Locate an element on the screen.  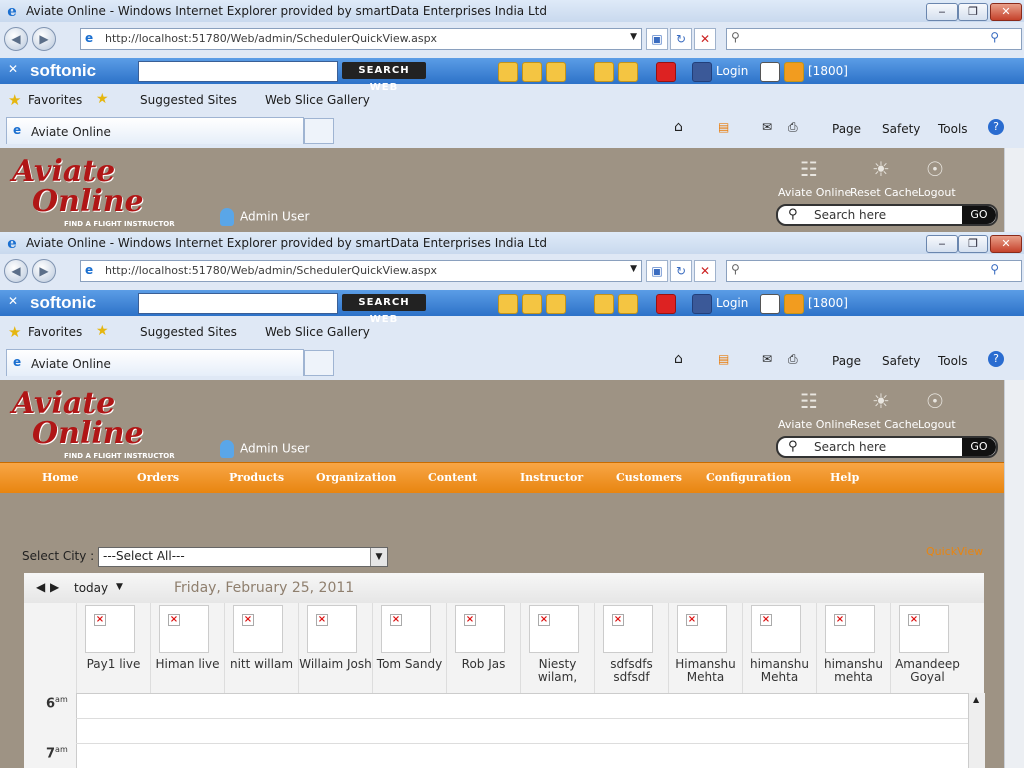
maximize-button: ❐ is located at coordinates (973, 244).